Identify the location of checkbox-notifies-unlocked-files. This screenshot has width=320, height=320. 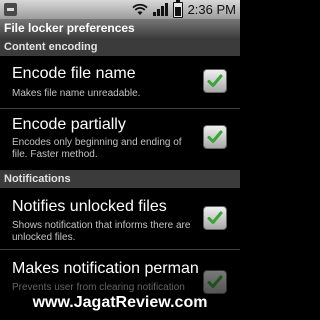
(215, 218).